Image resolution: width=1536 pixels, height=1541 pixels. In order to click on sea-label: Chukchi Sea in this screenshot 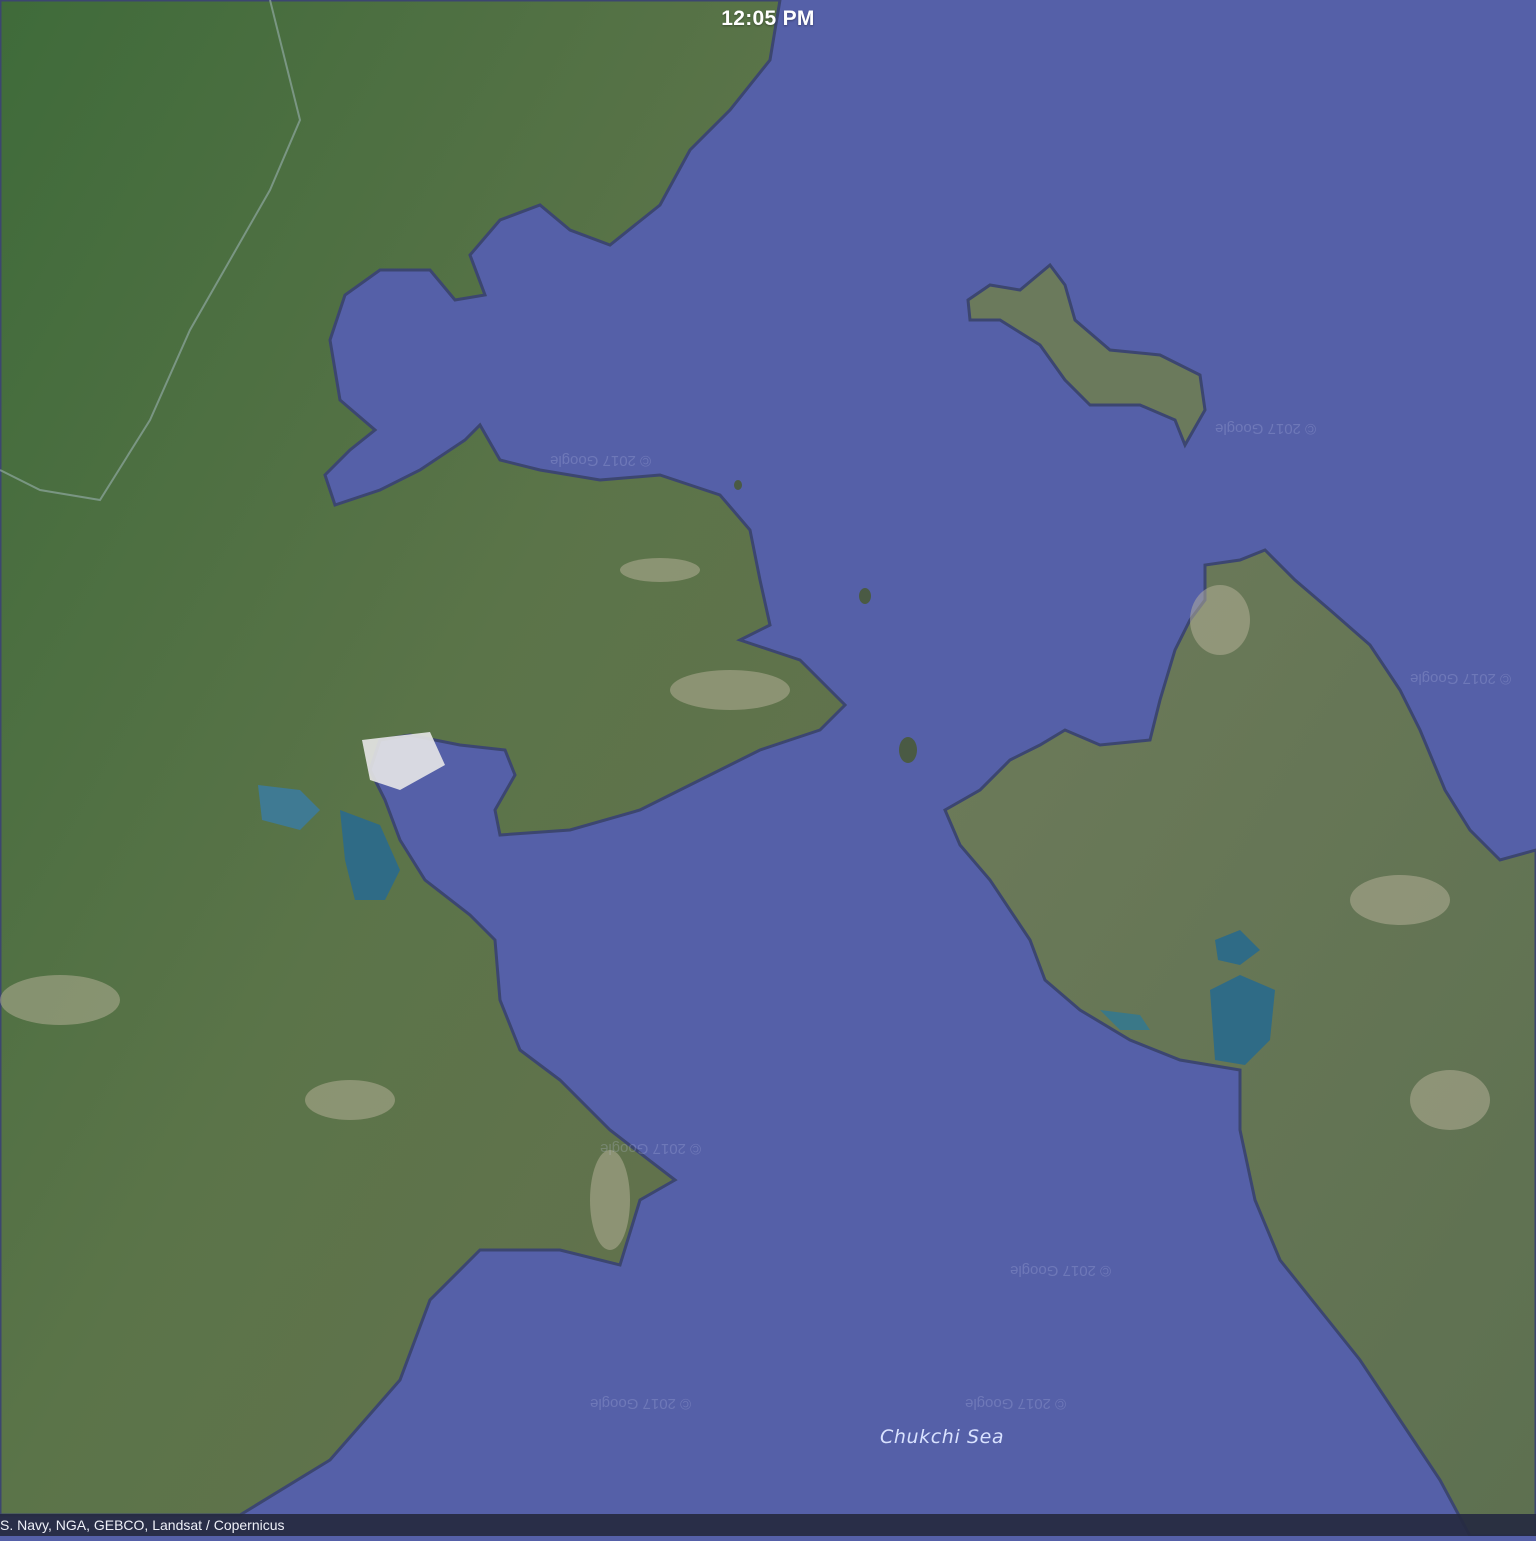, I will do `click(942, 1437)`.